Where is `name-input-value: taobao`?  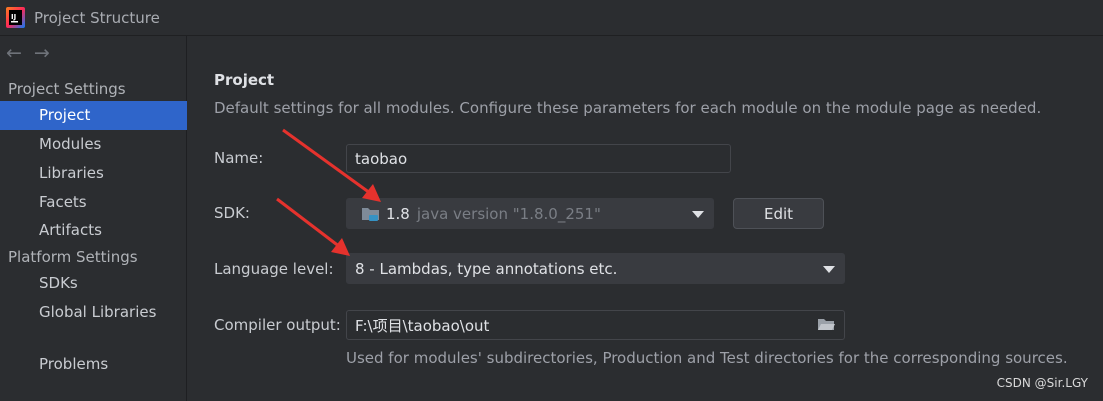
name-input-value: taobao is located at coordinates (381, 158).